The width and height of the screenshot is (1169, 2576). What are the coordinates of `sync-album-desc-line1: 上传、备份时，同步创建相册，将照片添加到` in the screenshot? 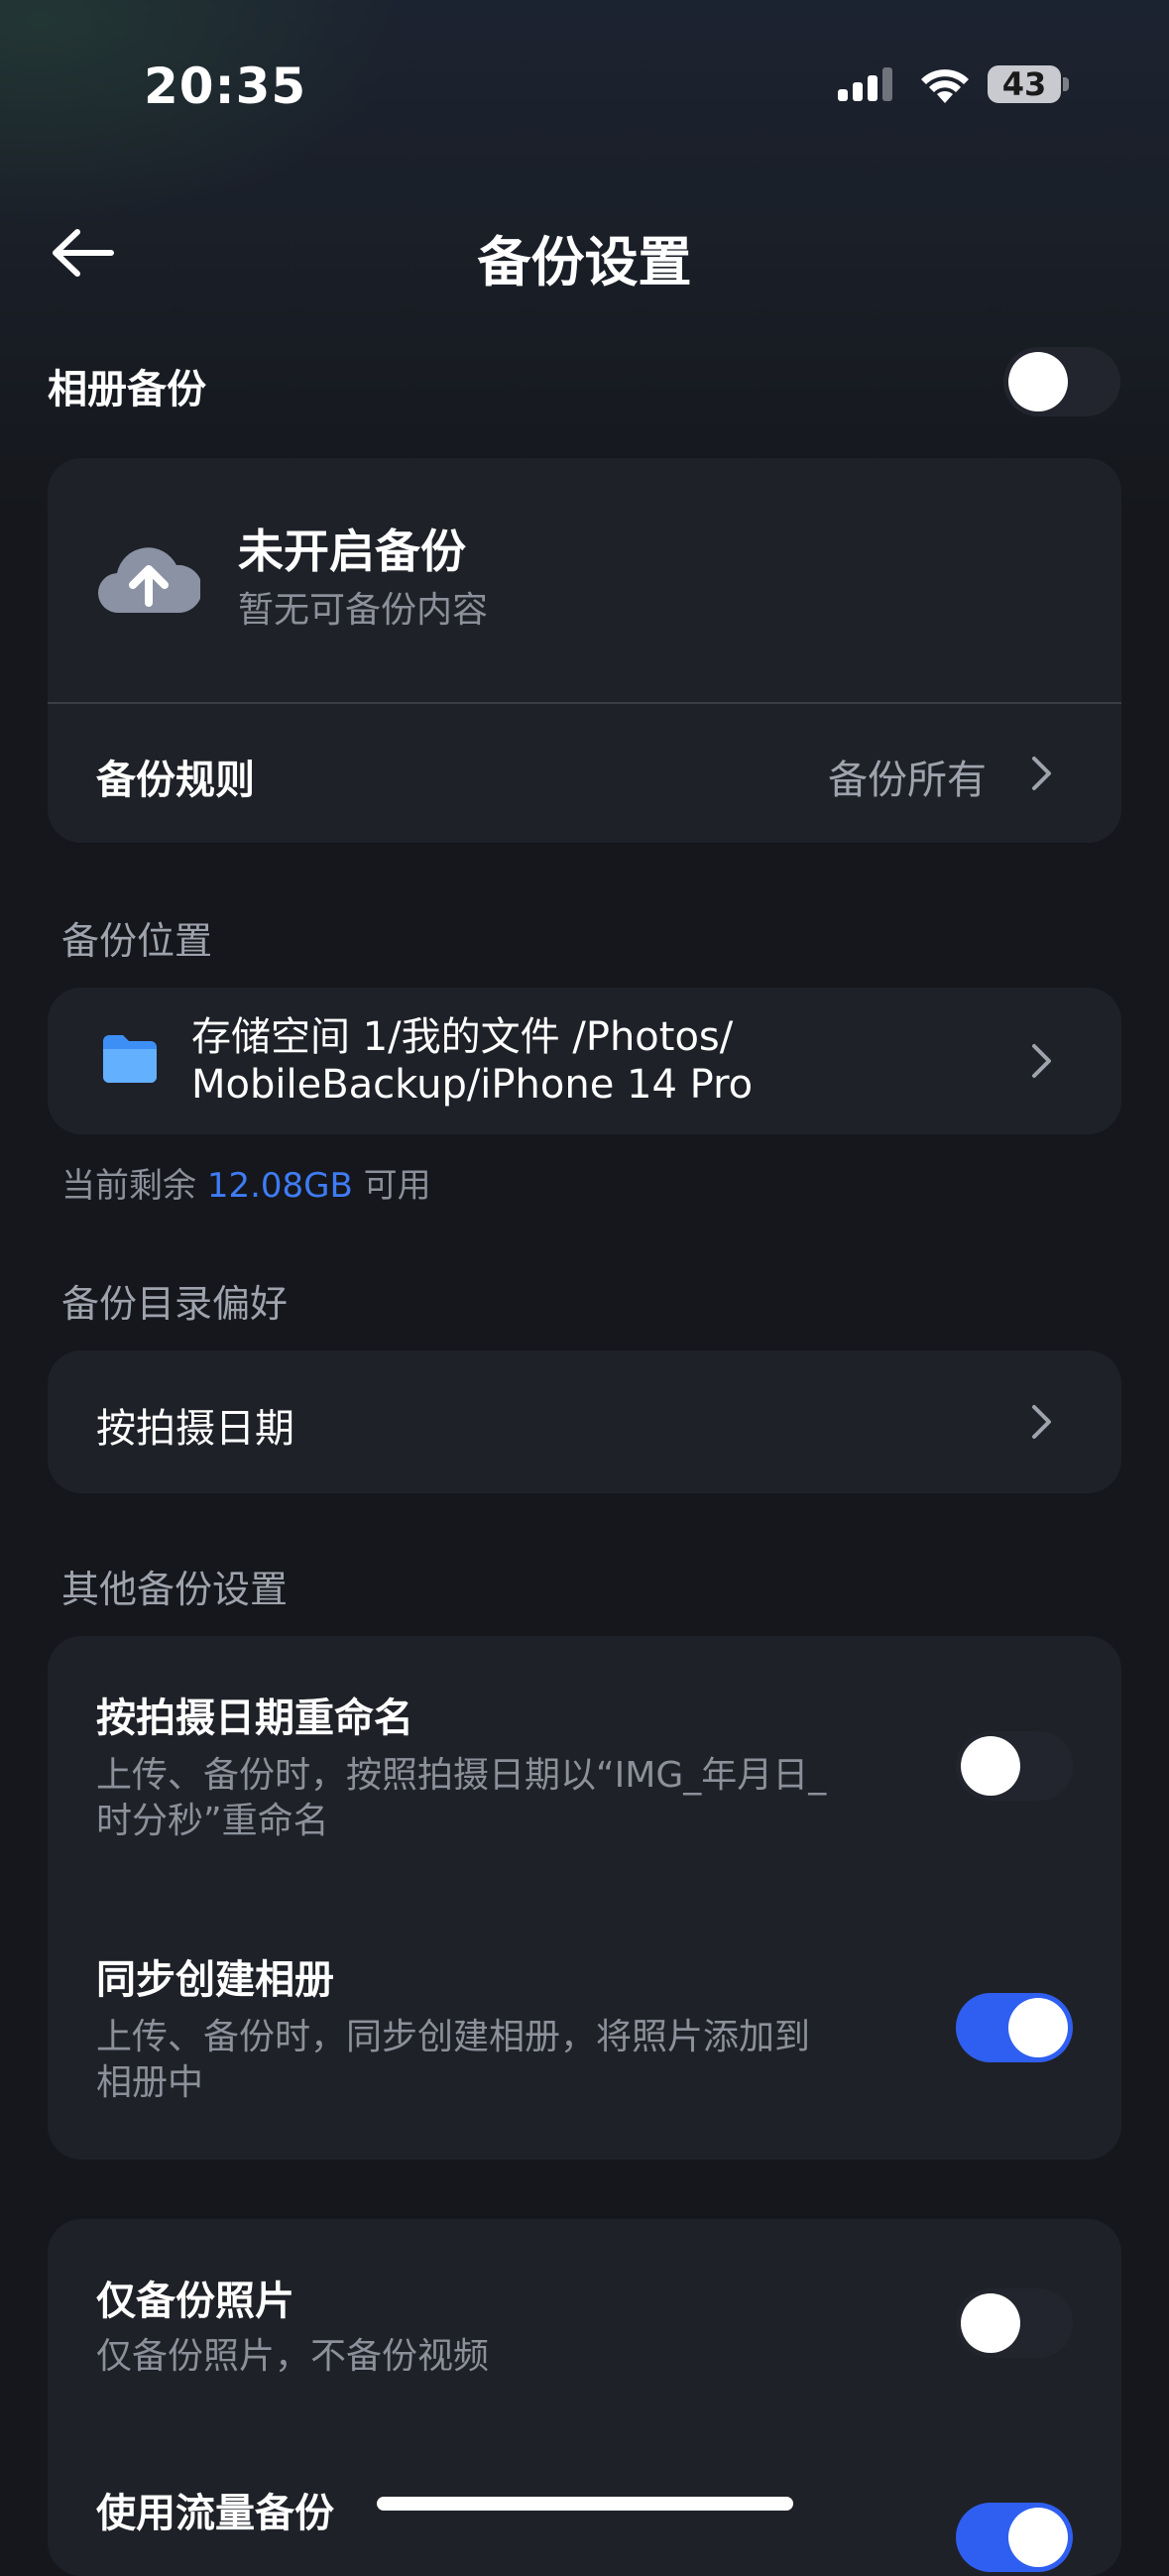 It's located at (453, 2037).